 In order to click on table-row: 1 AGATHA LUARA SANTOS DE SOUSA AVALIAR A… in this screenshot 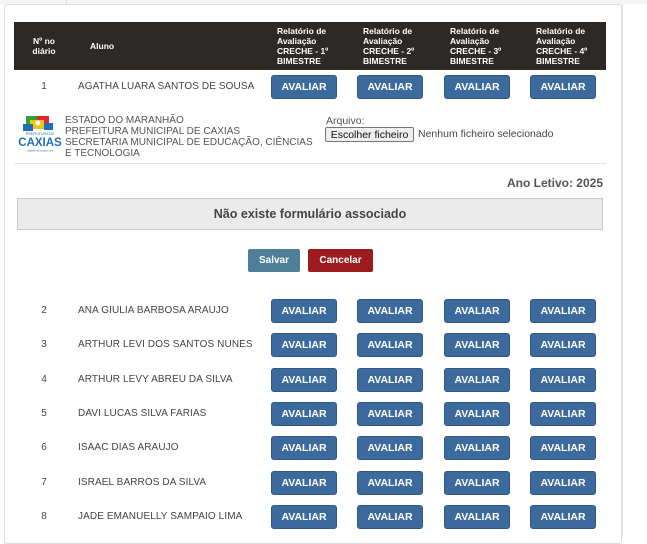, I will do `click(310, 87)`.